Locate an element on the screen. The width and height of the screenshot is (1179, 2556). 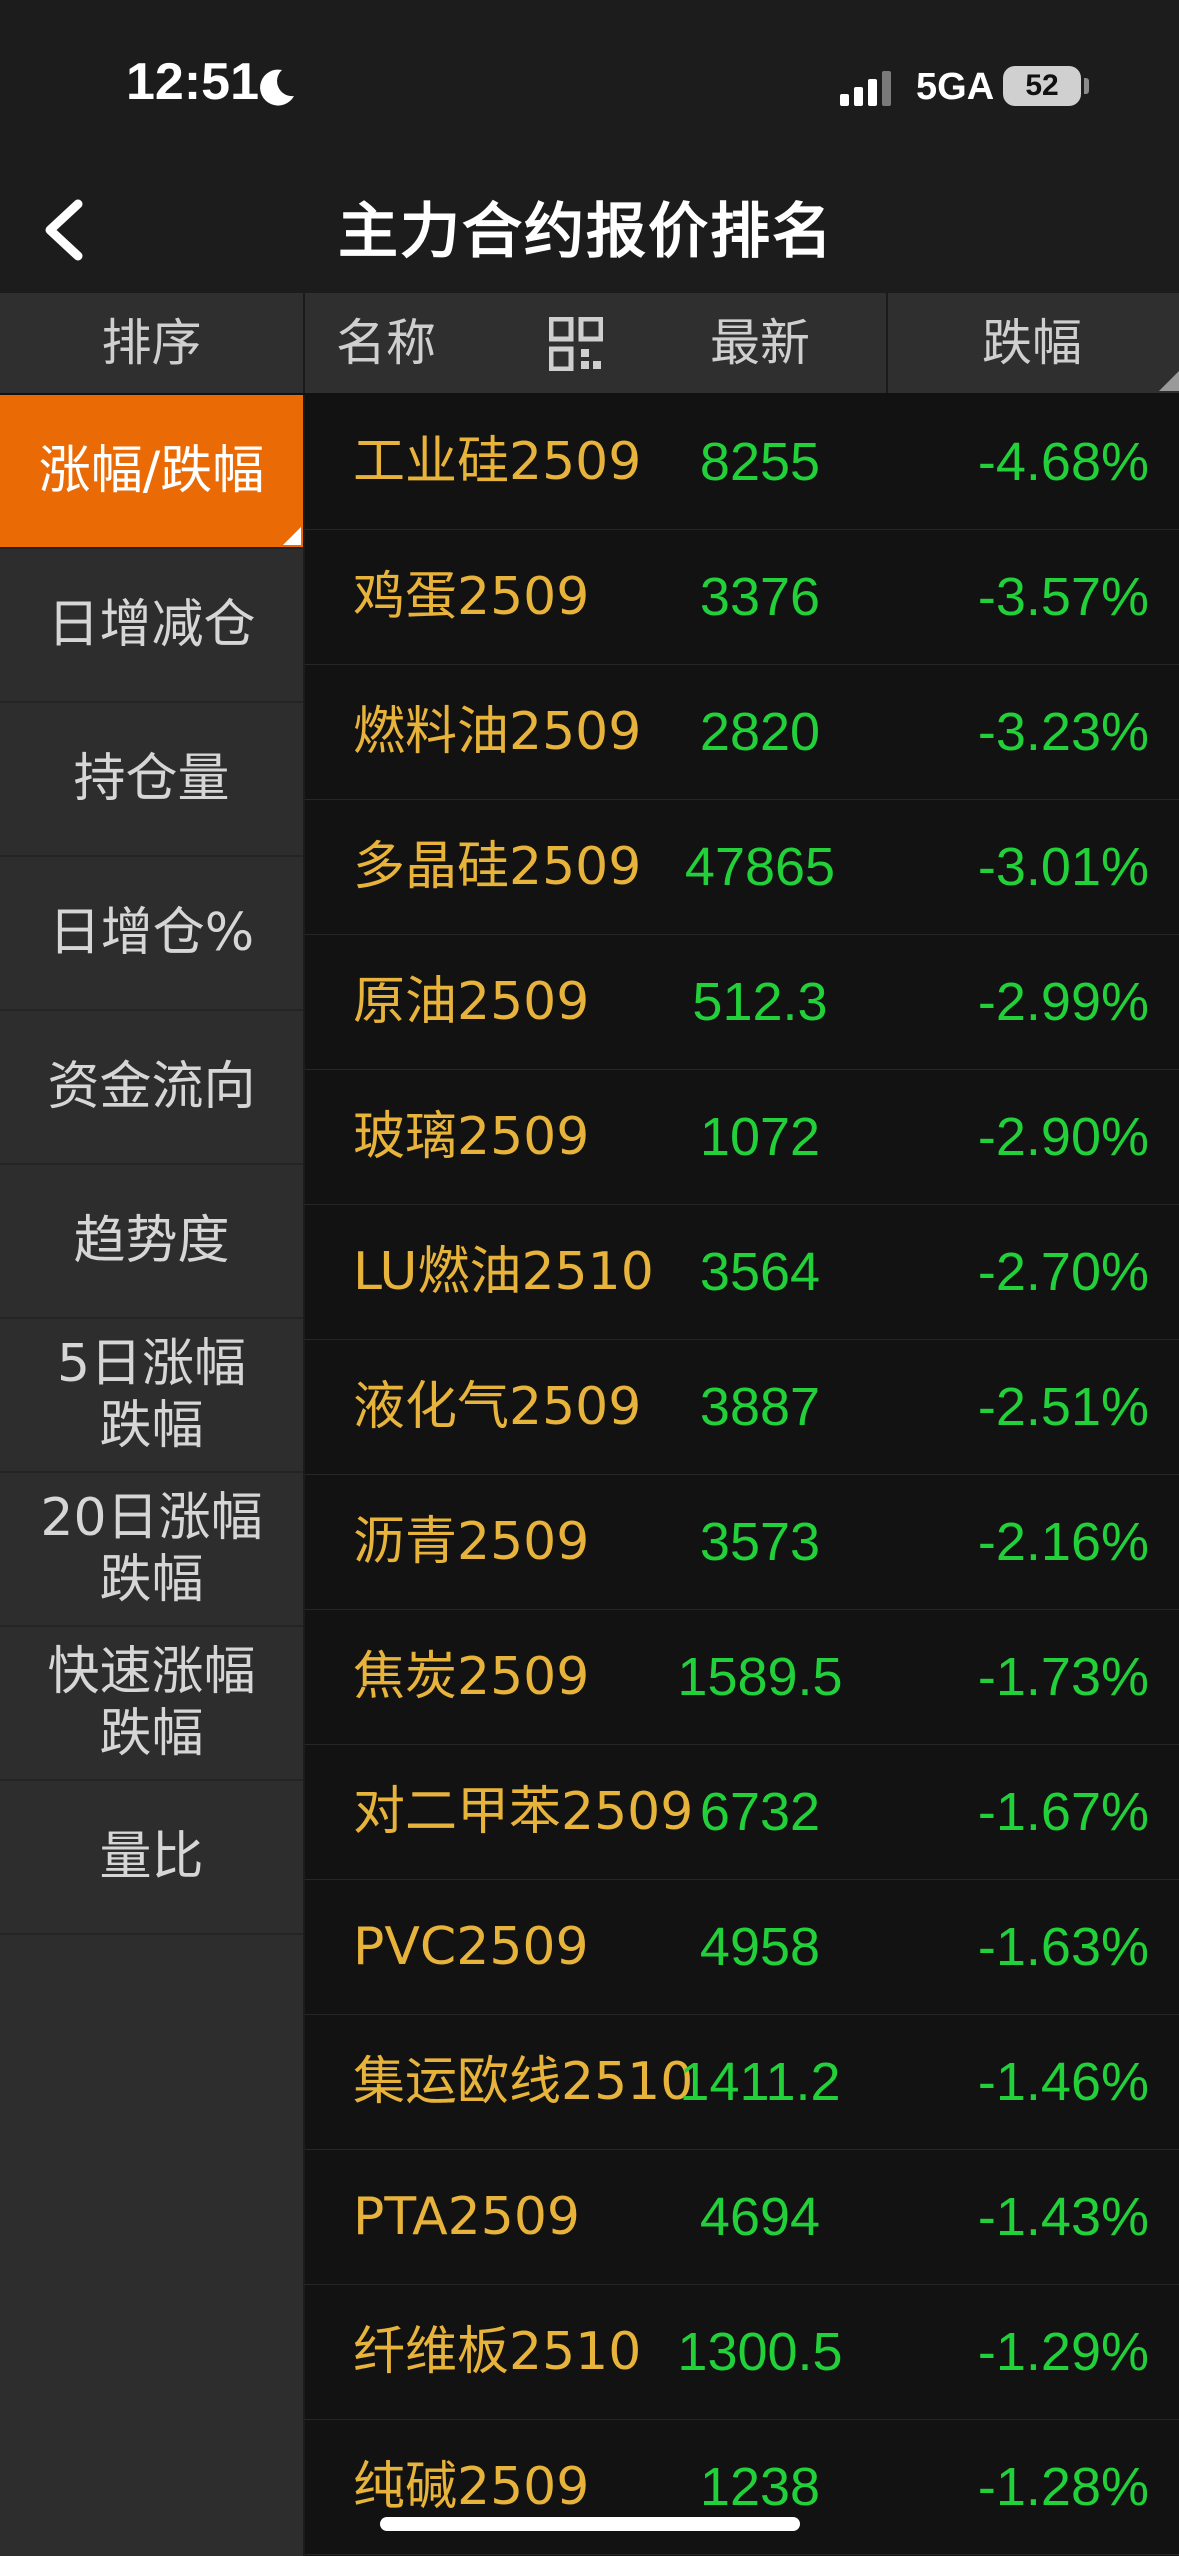
table-row: 工业硅2509 8255 -4.68% is located at coordinates (742, 462).